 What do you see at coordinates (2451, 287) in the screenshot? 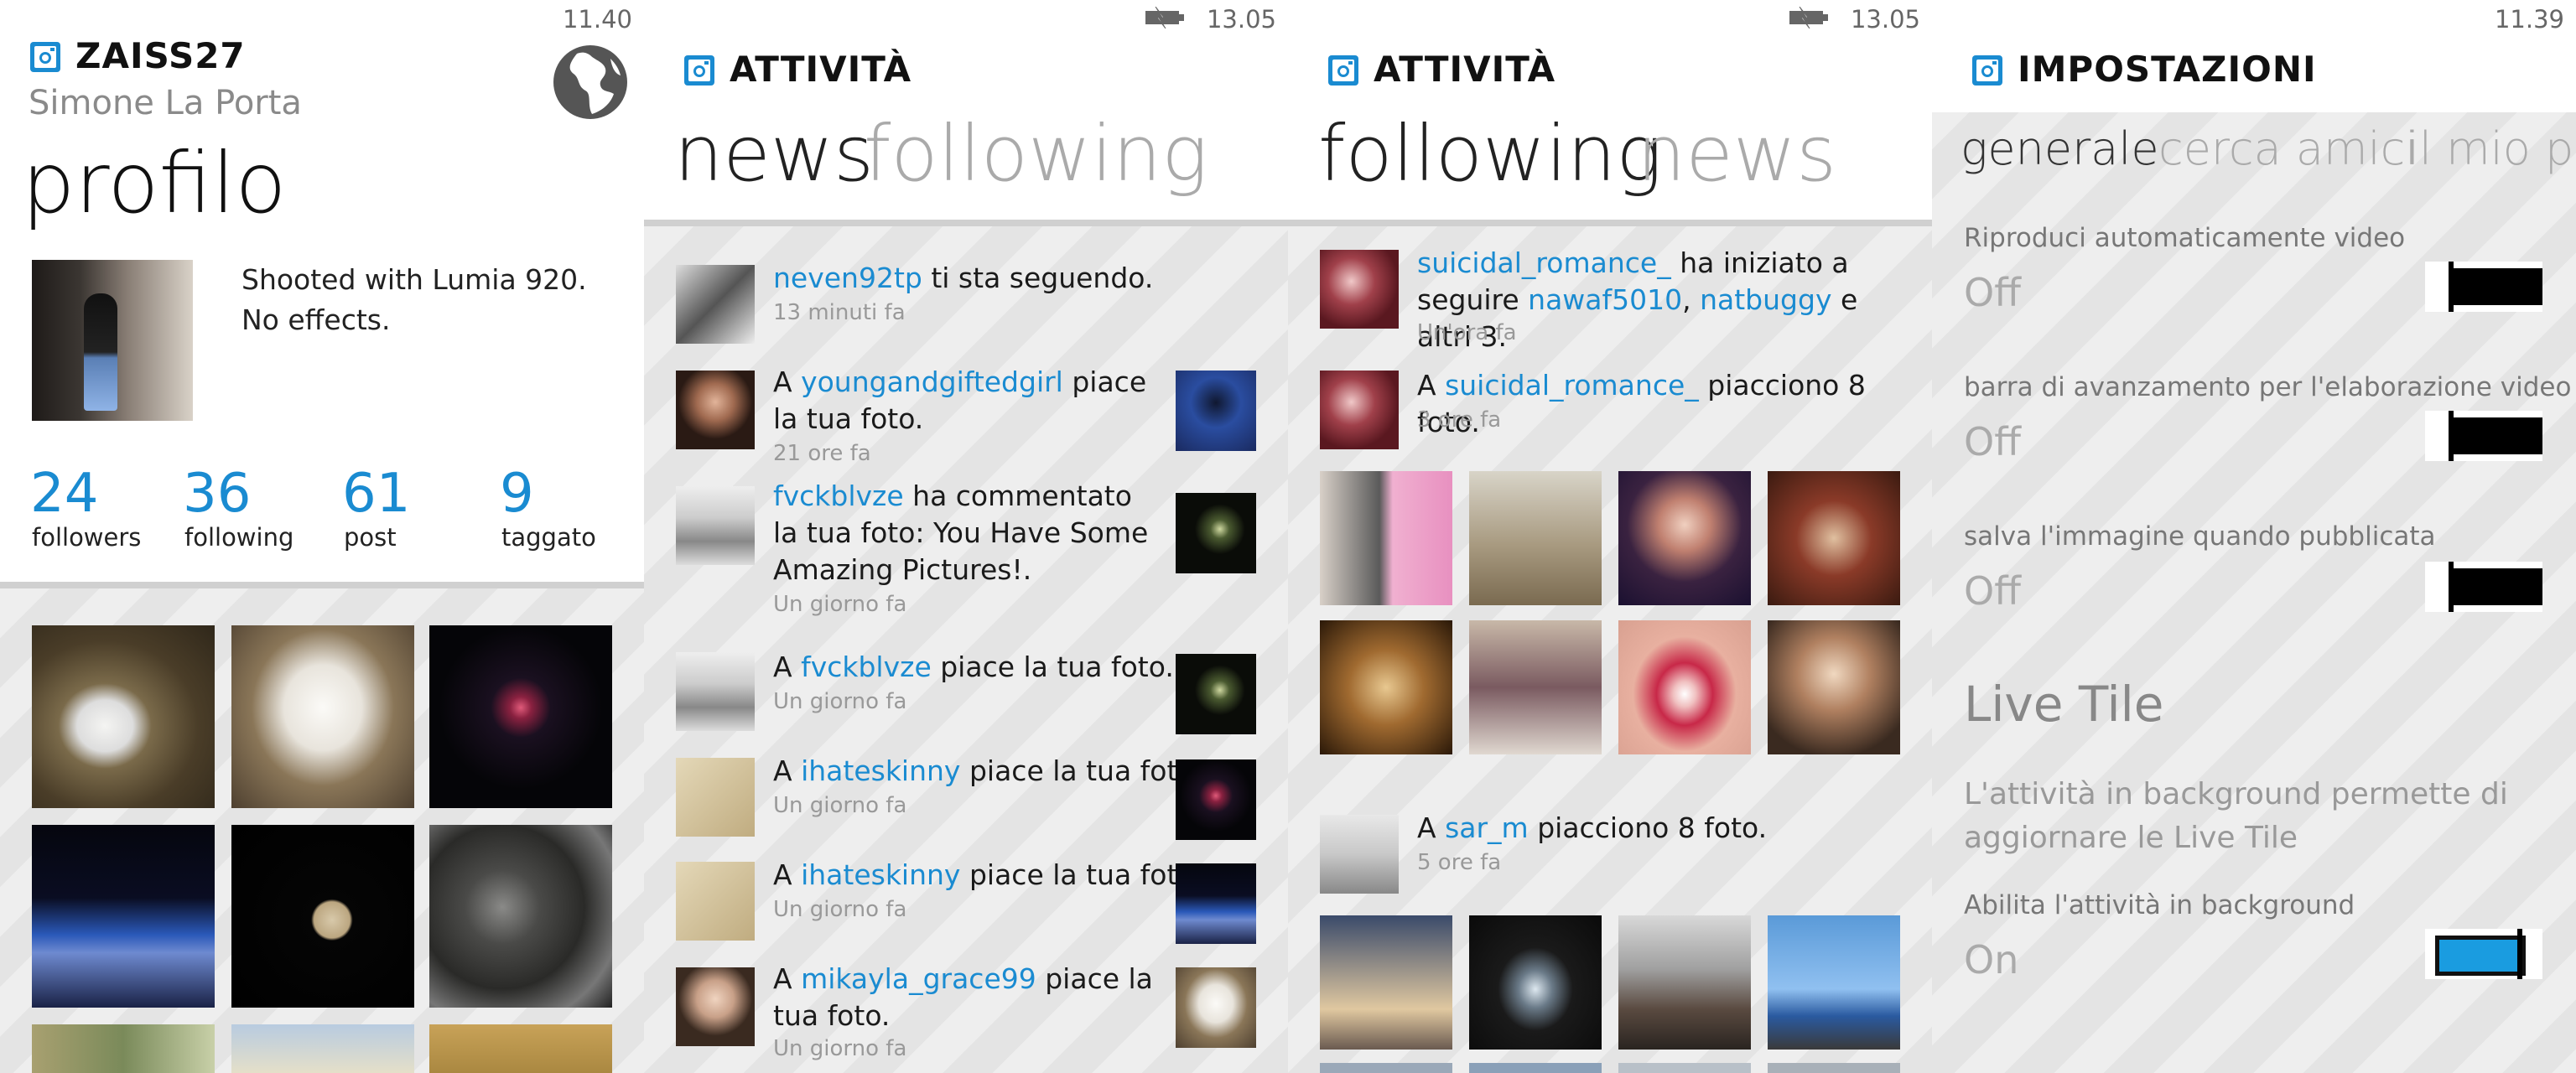
I see `toggle-thumb` at bounding box center [2451, 287].